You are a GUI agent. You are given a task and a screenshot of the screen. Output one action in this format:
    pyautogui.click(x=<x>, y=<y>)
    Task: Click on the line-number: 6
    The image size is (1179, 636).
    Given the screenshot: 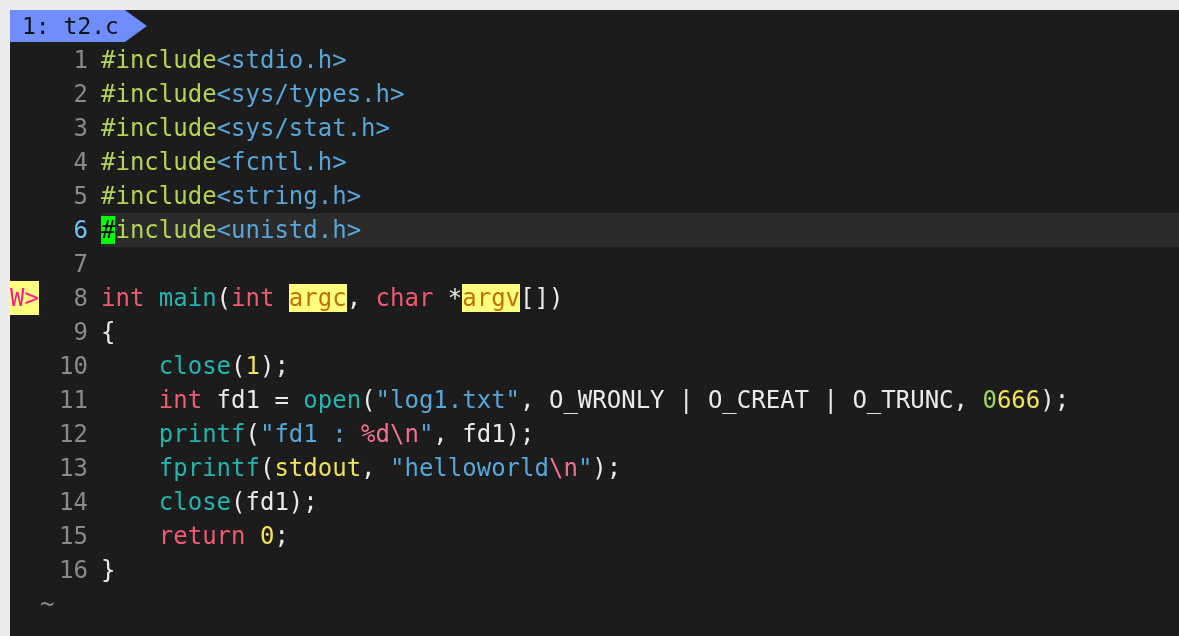 What is the action you would take?
    pyautogui.click(x=80, y=230)
    